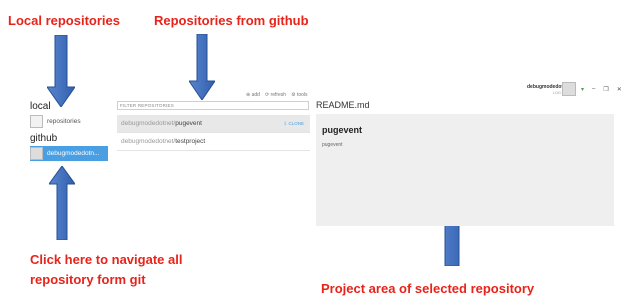  I want to click on arrow-up-account-icon, so click(62, 203).